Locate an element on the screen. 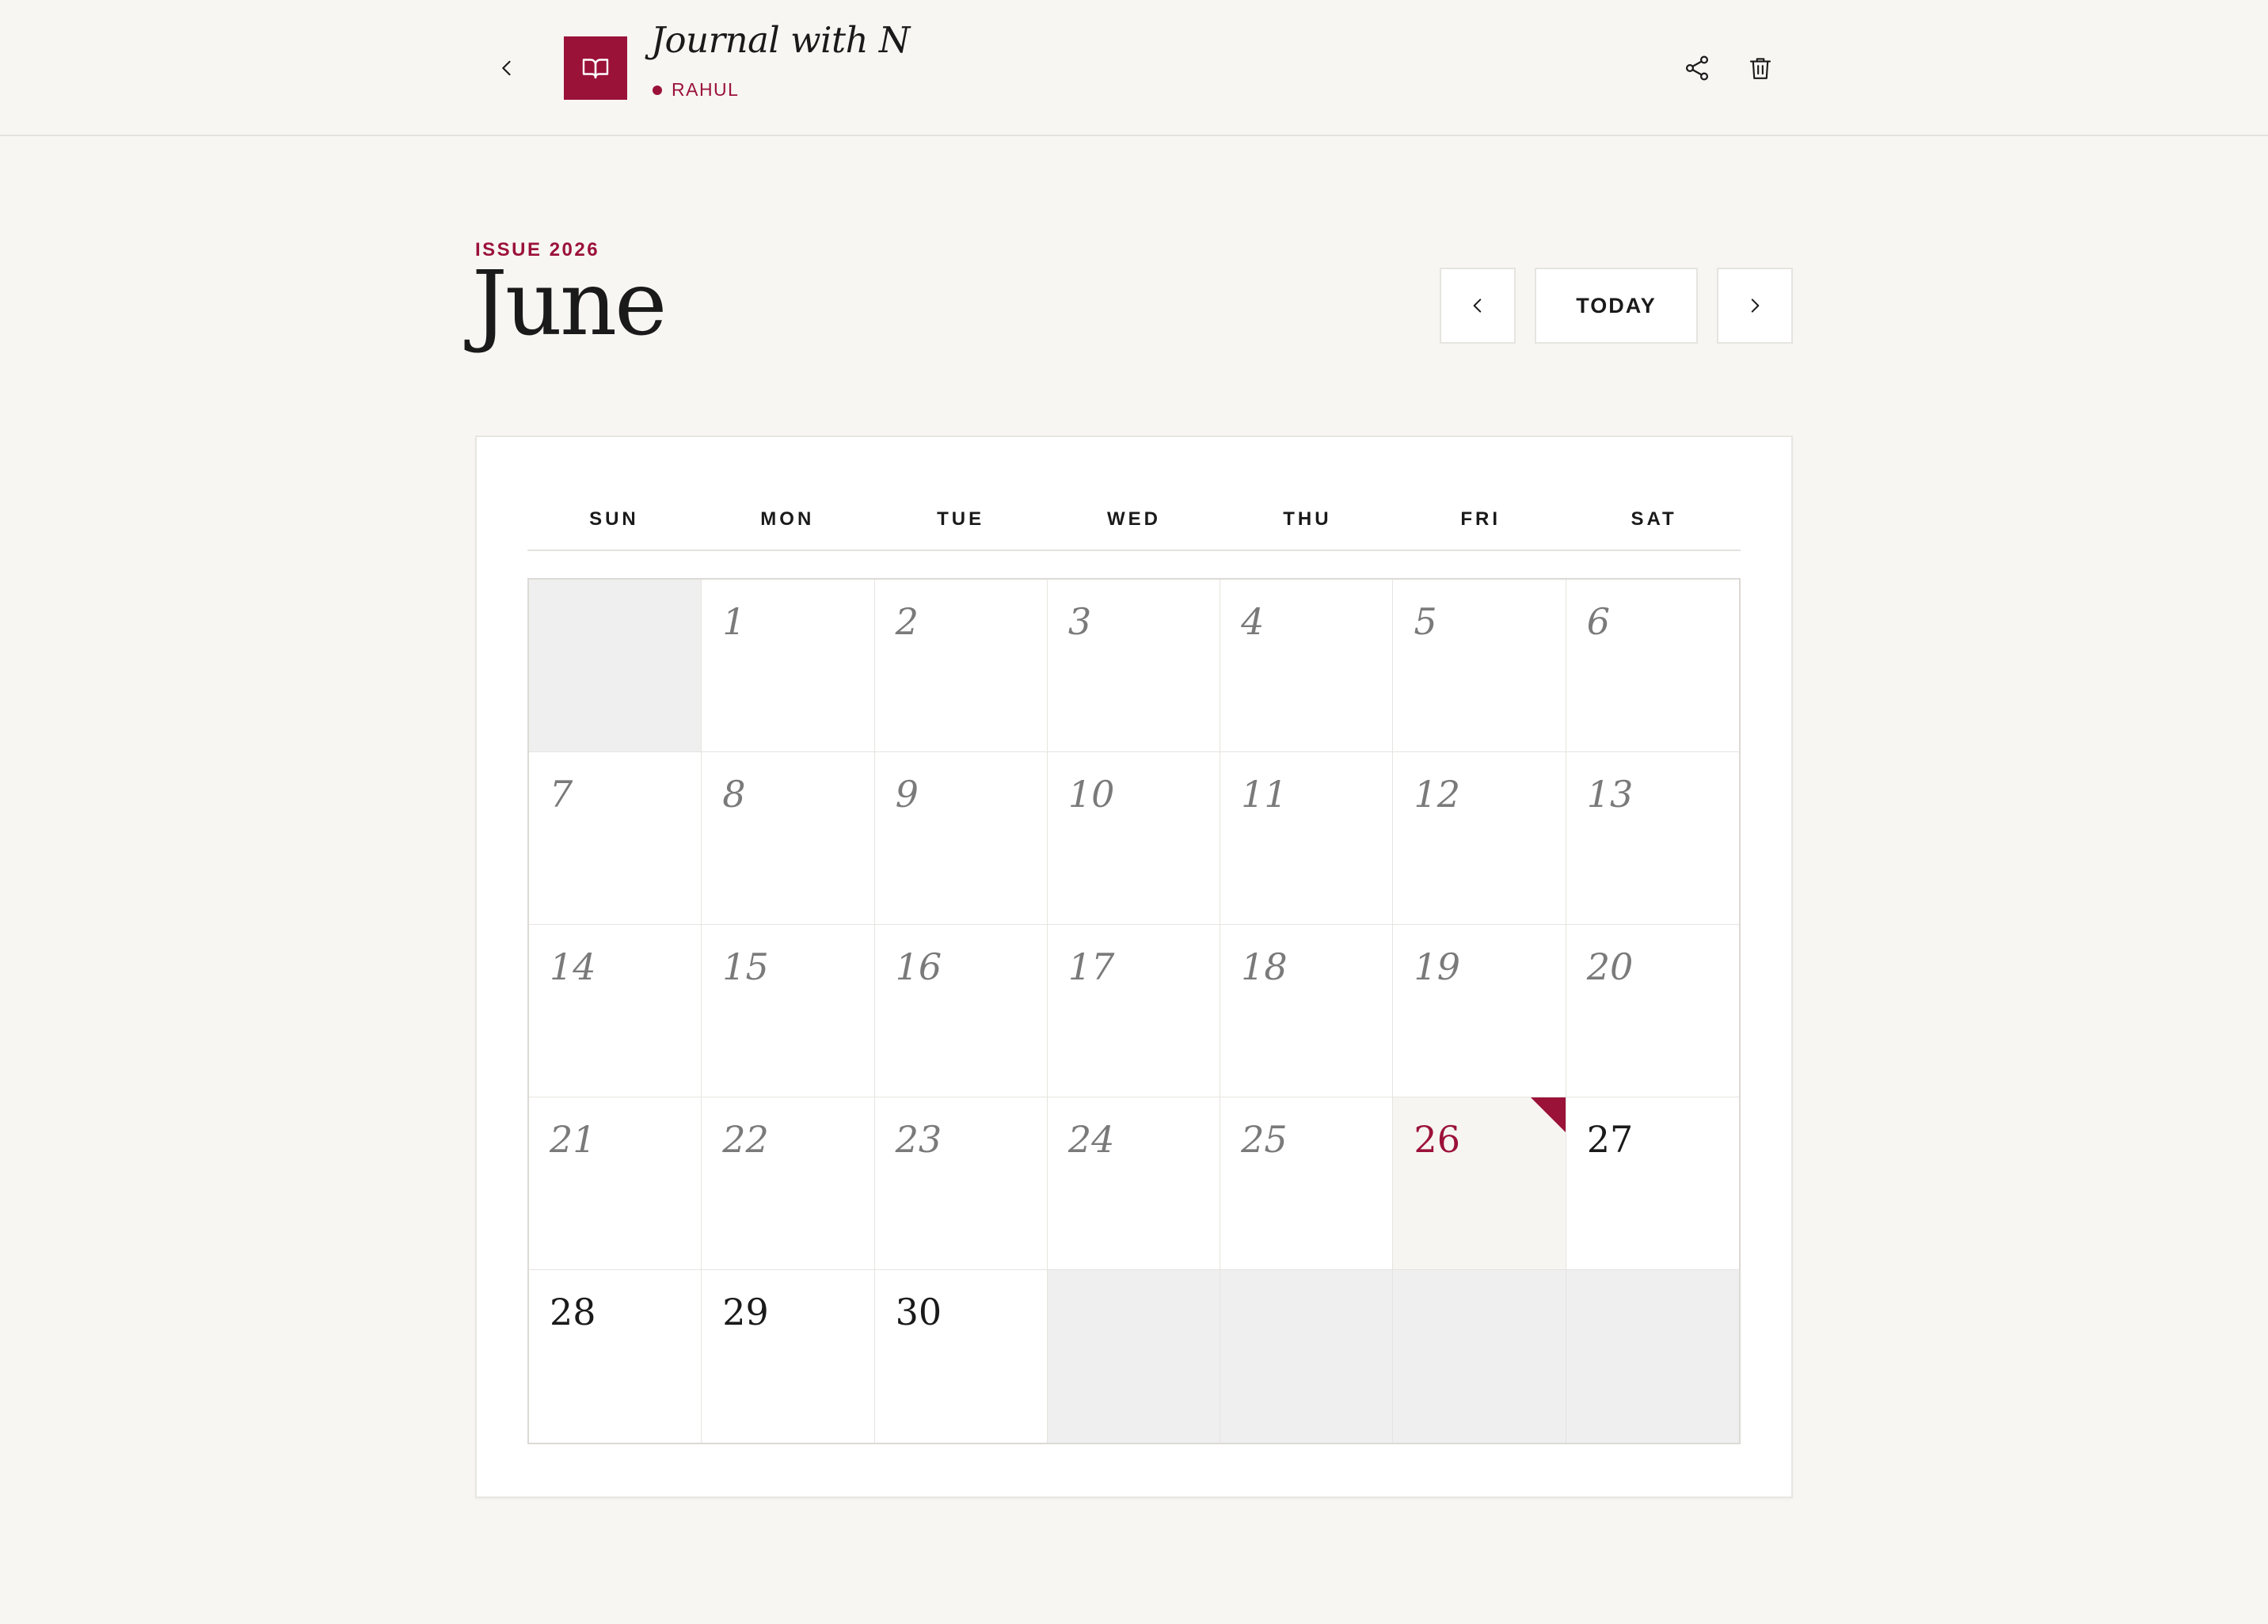 This screenshot has width=2268, height=1624. calendar-day-today: 26 is located at coordinates (1479, 1183).